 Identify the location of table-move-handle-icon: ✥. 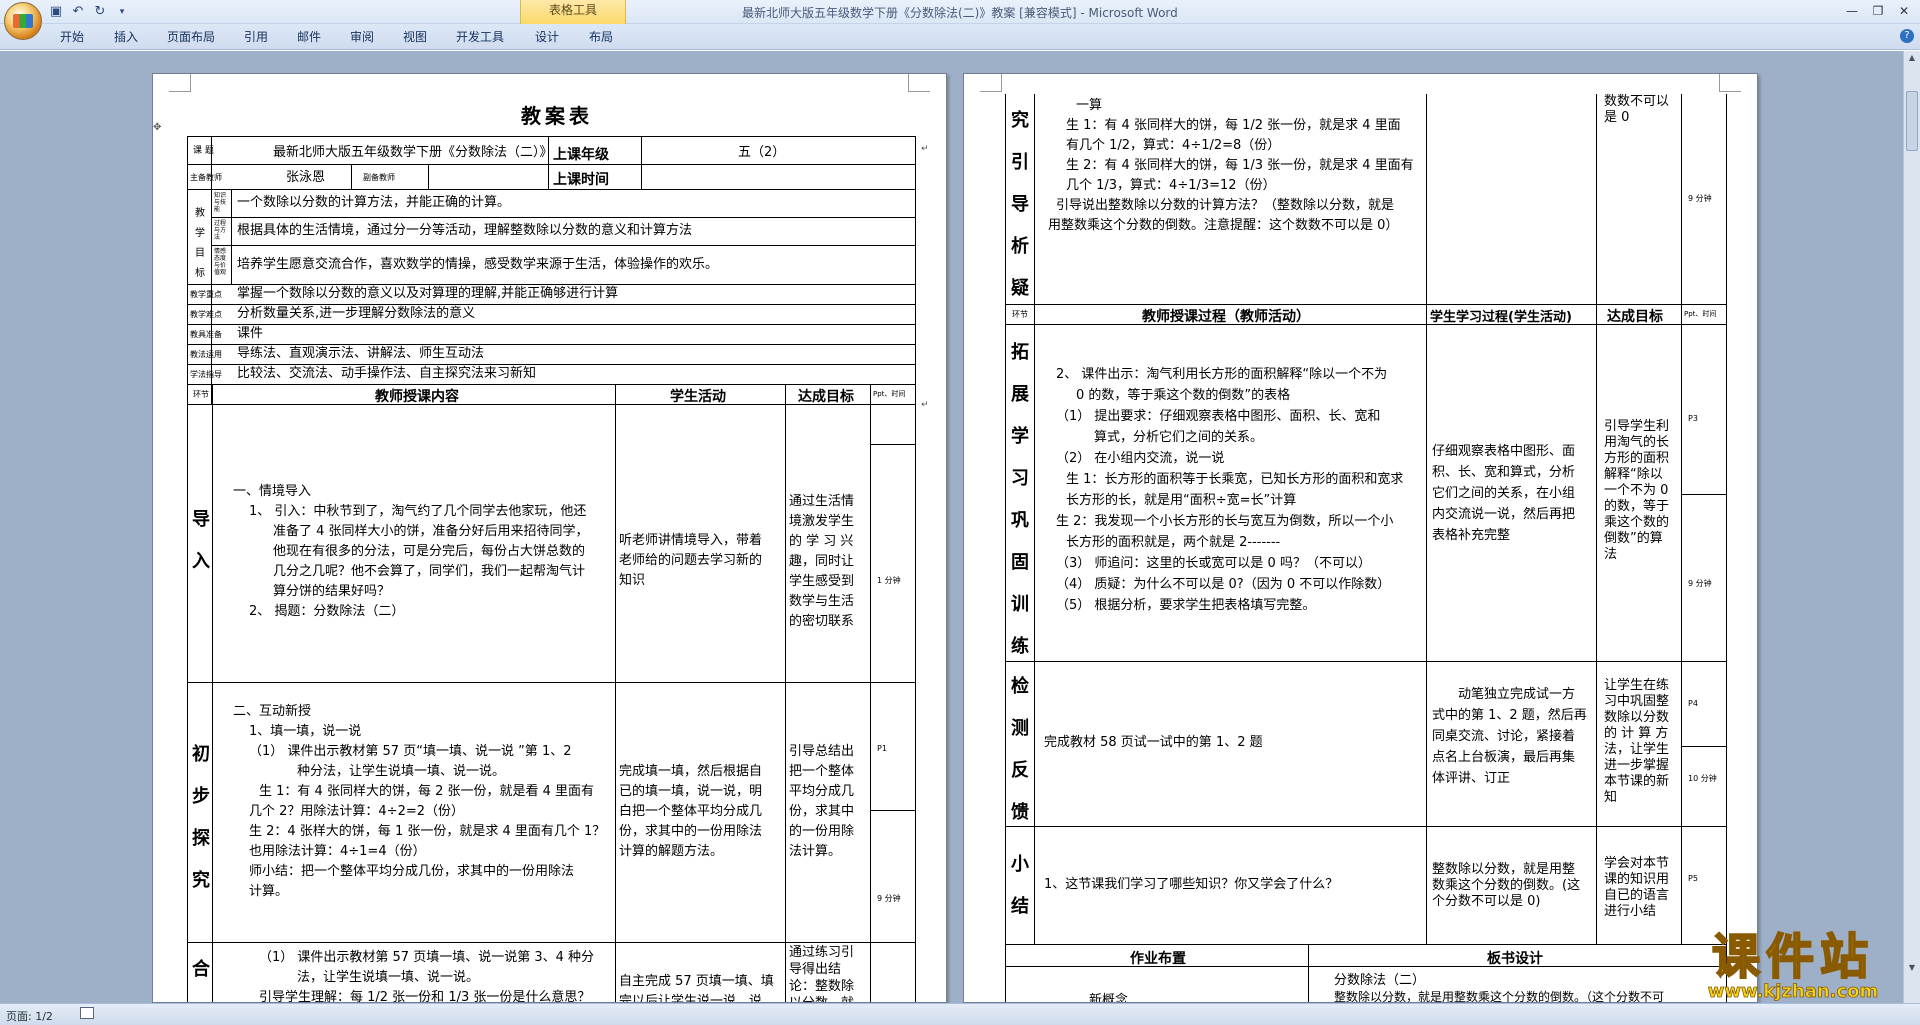
(157, 127).